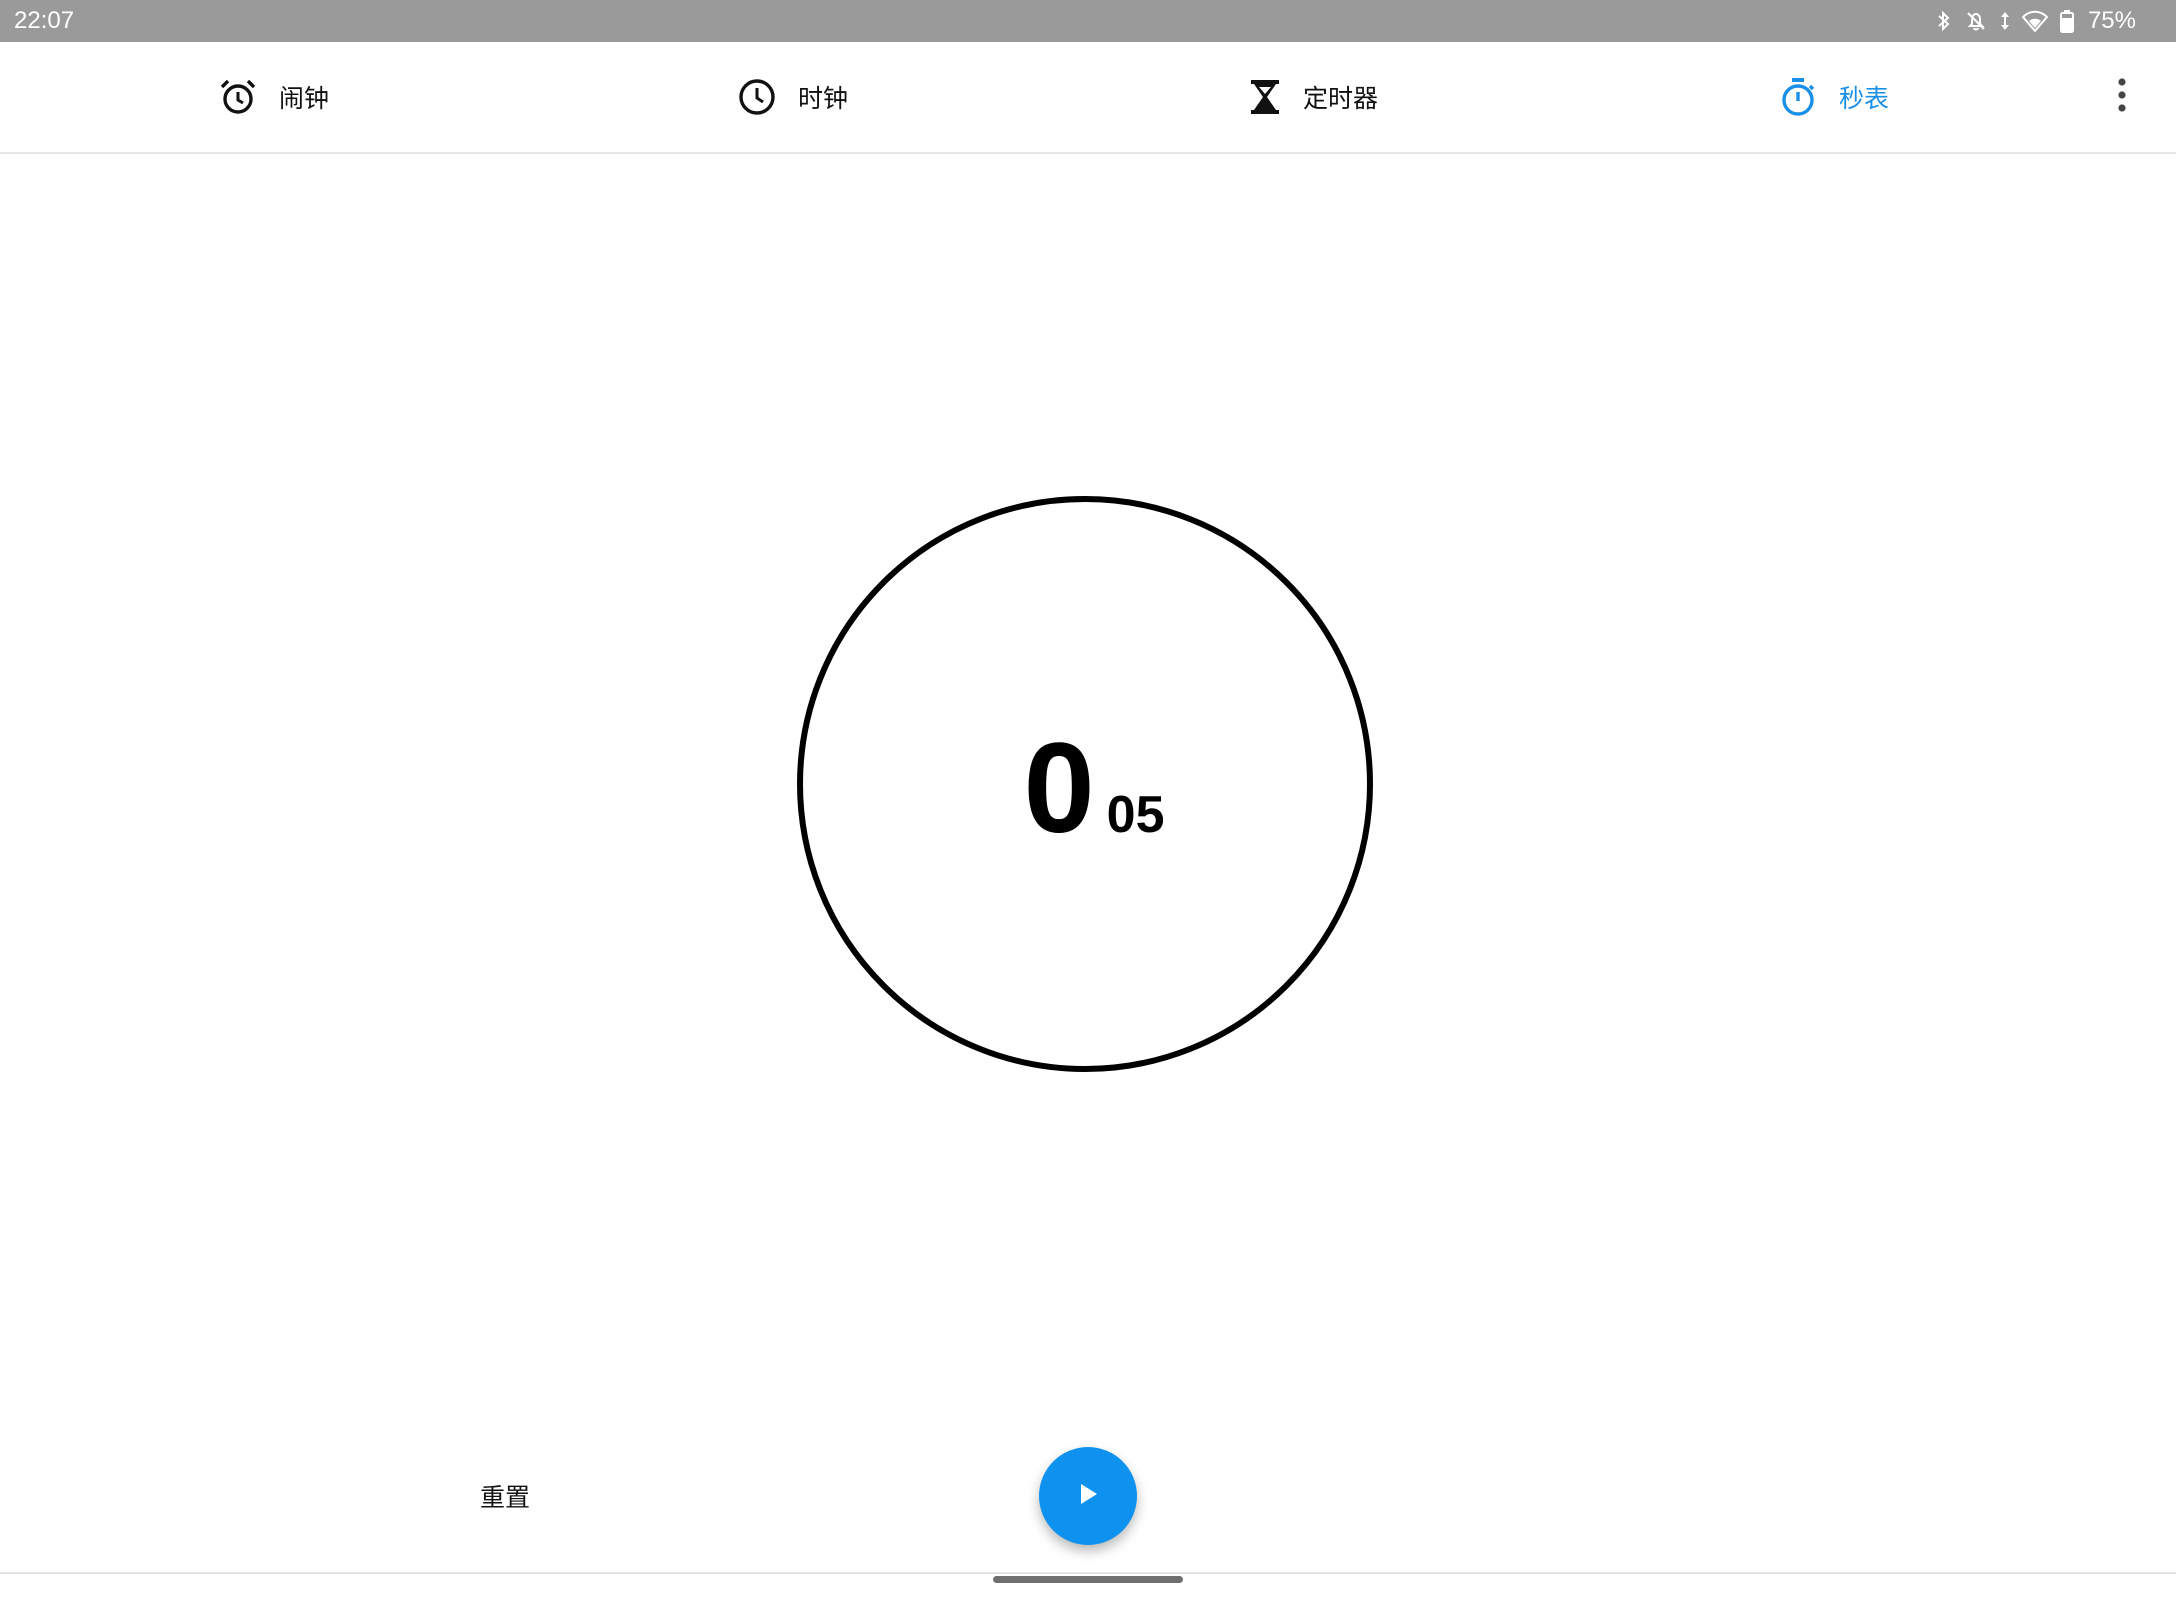 The width and height of the screenshot is (2176, 1600). What do you see at coordinates (1864, 98) in the screenshot?
I see `tab-stopwatch-label: 秒表` at bounding box center [1864, 98].